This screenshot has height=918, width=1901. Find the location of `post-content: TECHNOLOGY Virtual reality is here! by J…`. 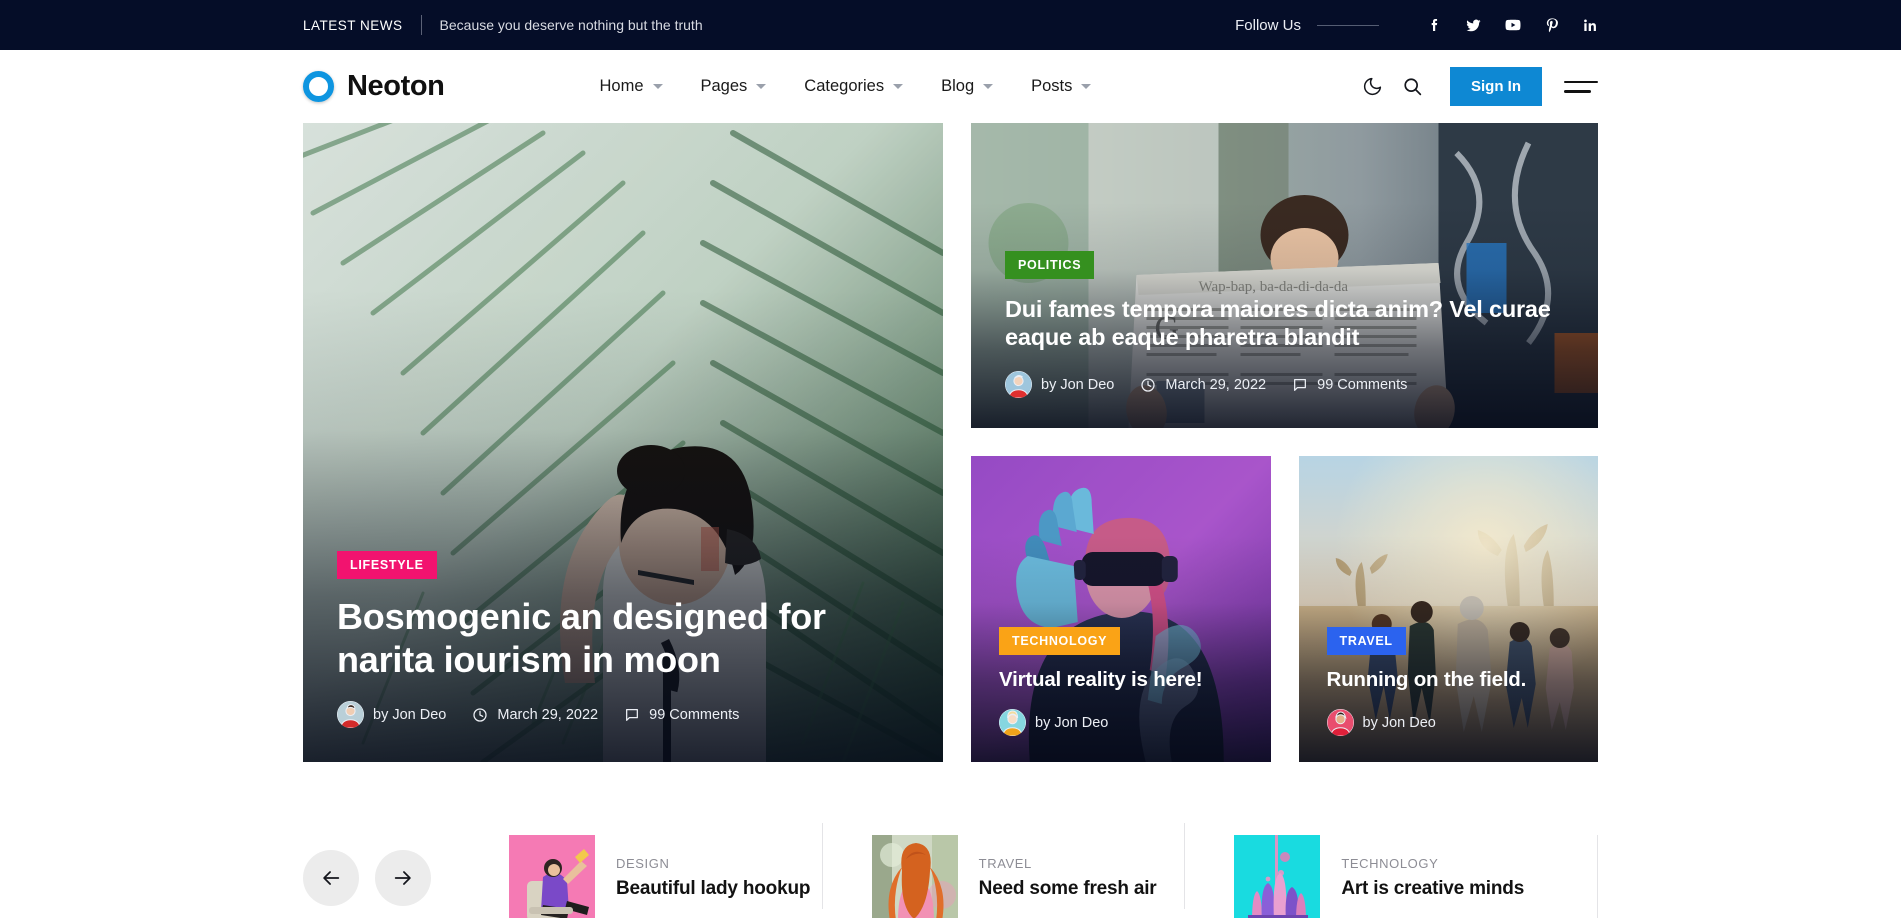

post-content: TECHNOLOGY Virtual reality is here! by J… is located at coordinates (1121, 694).